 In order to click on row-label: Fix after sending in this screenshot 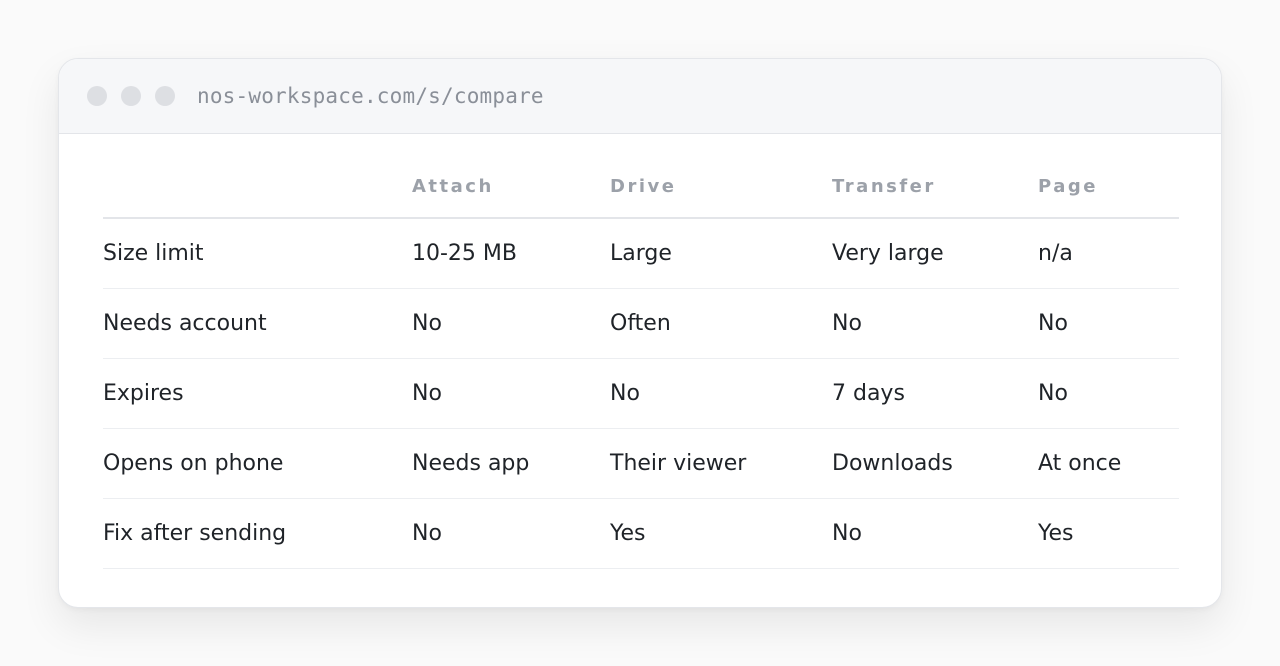, I will do `click(257, 533)`.